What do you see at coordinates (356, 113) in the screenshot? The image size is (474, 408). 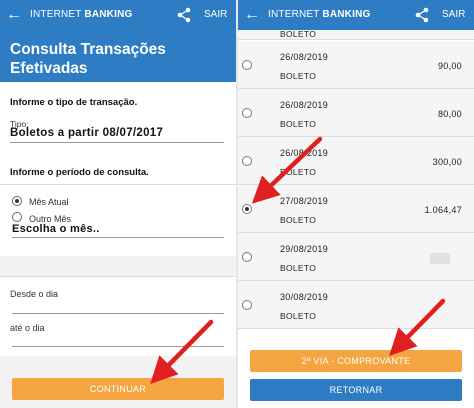 I see `transaction-row: 26/08/2019 BOLETO 80,00` at bounding box center [356, 113].